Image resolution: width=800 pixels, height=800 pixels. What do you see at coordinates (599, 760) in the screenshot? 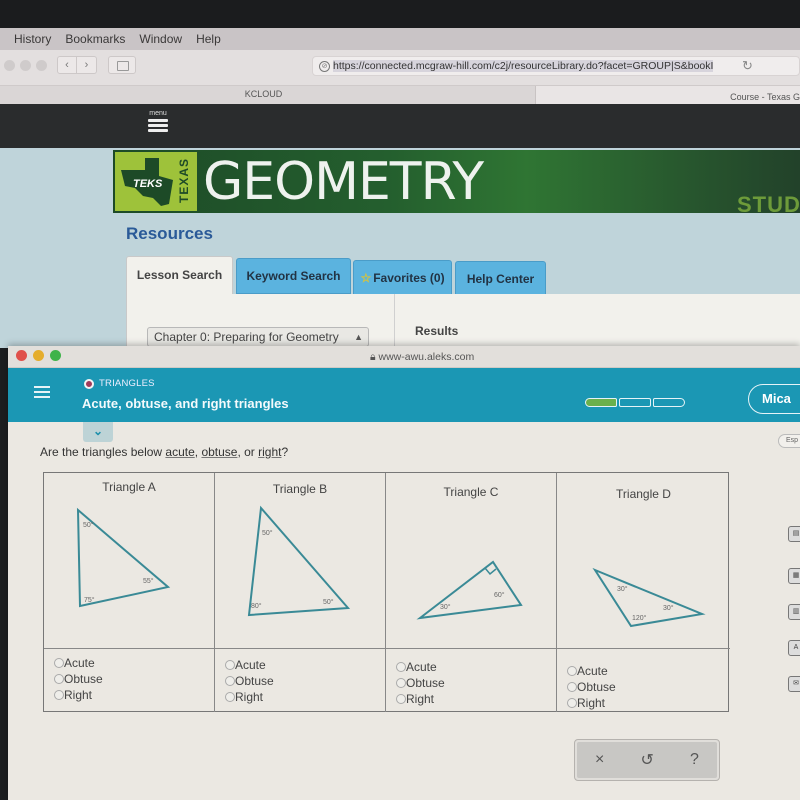
I see `clear-button: ×` at bounding box center [599, 760].